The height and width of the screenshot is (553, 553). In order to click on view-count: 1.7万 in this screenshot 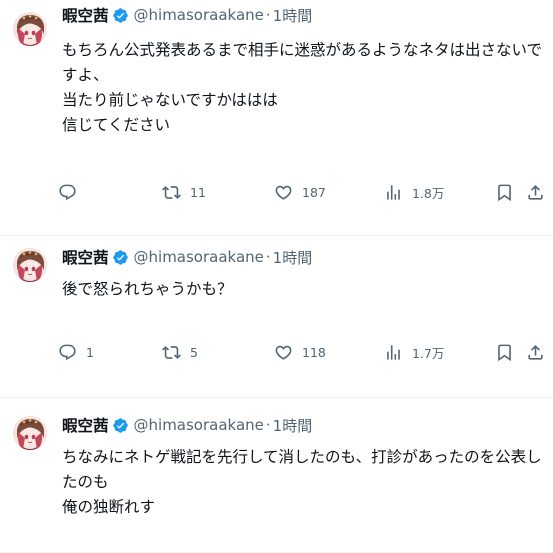, I will do `click(428, 353)`.